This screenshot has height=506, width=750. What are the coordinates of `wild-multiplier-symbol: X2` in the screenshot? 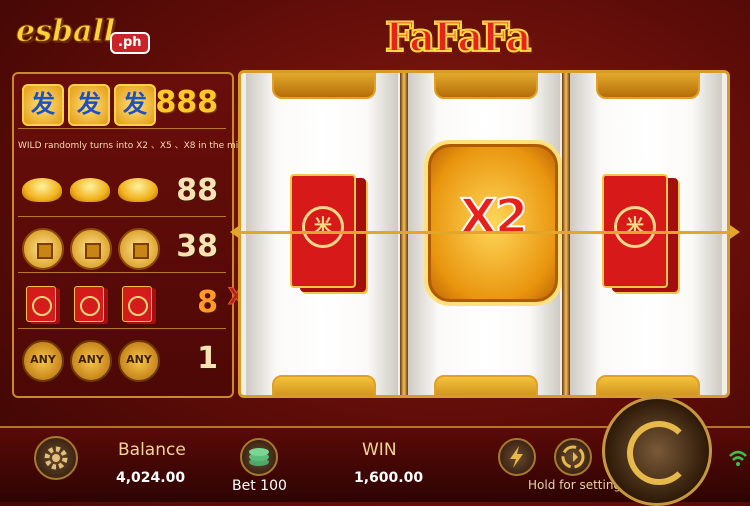 It's located at (493, 223).